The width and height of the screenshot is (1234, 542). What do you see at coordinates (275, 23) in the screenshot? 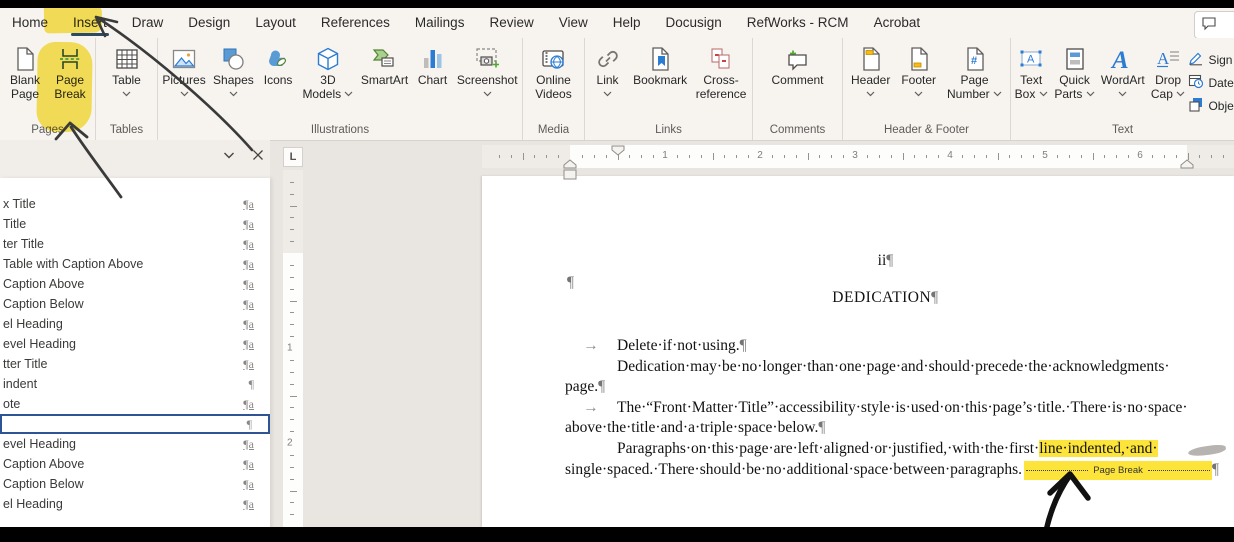
I see `menu-tab-layout: Layout` at bounding box center [275, 23].